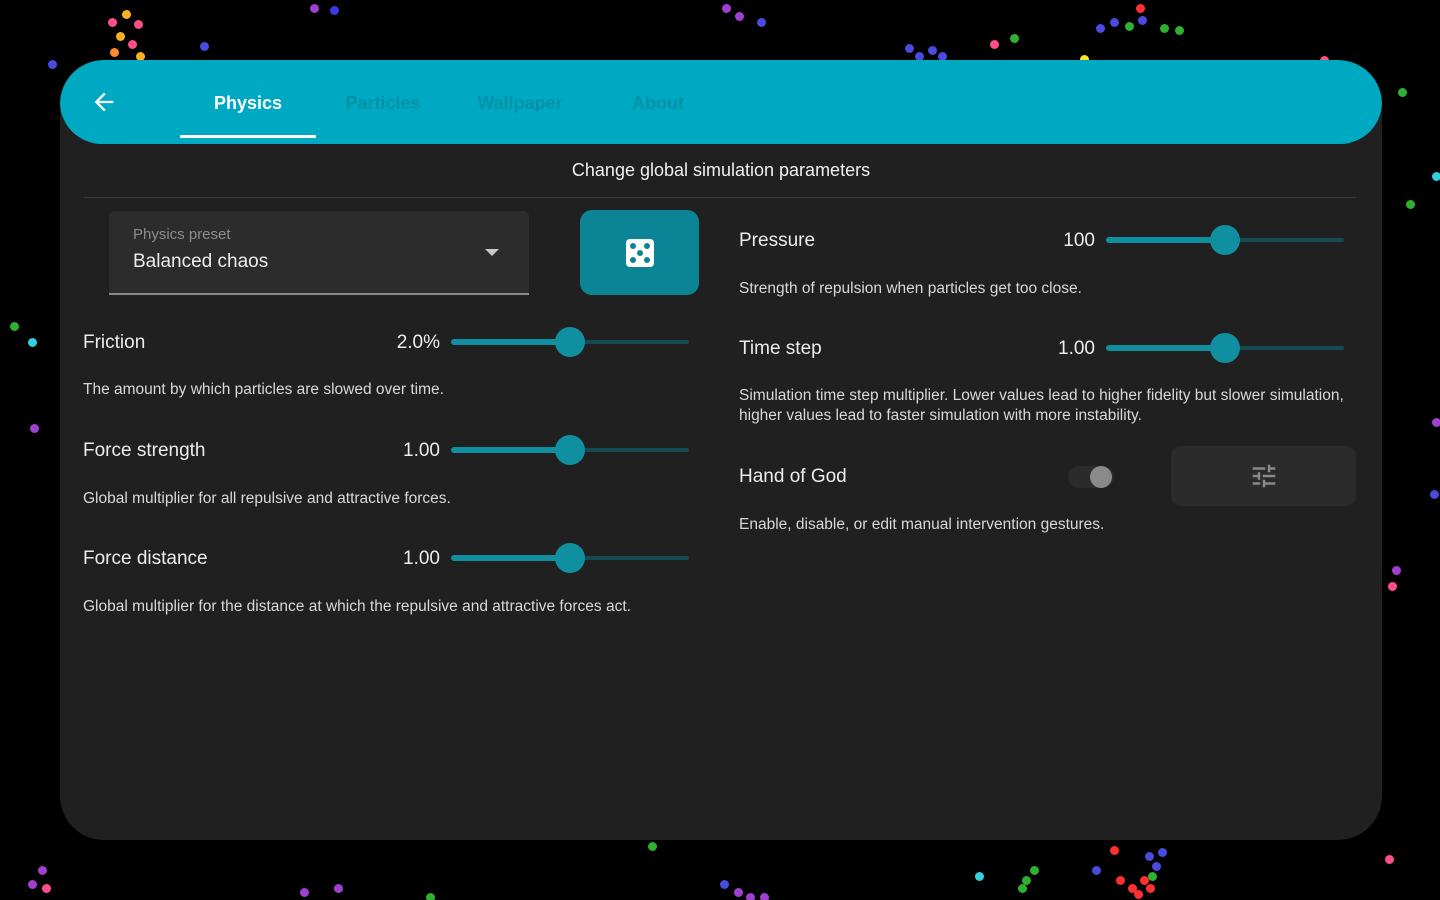 Image resolution: width=1440 pixels, height=900 pixels. I want to click on friction-label: Friction, so click(114, 342).